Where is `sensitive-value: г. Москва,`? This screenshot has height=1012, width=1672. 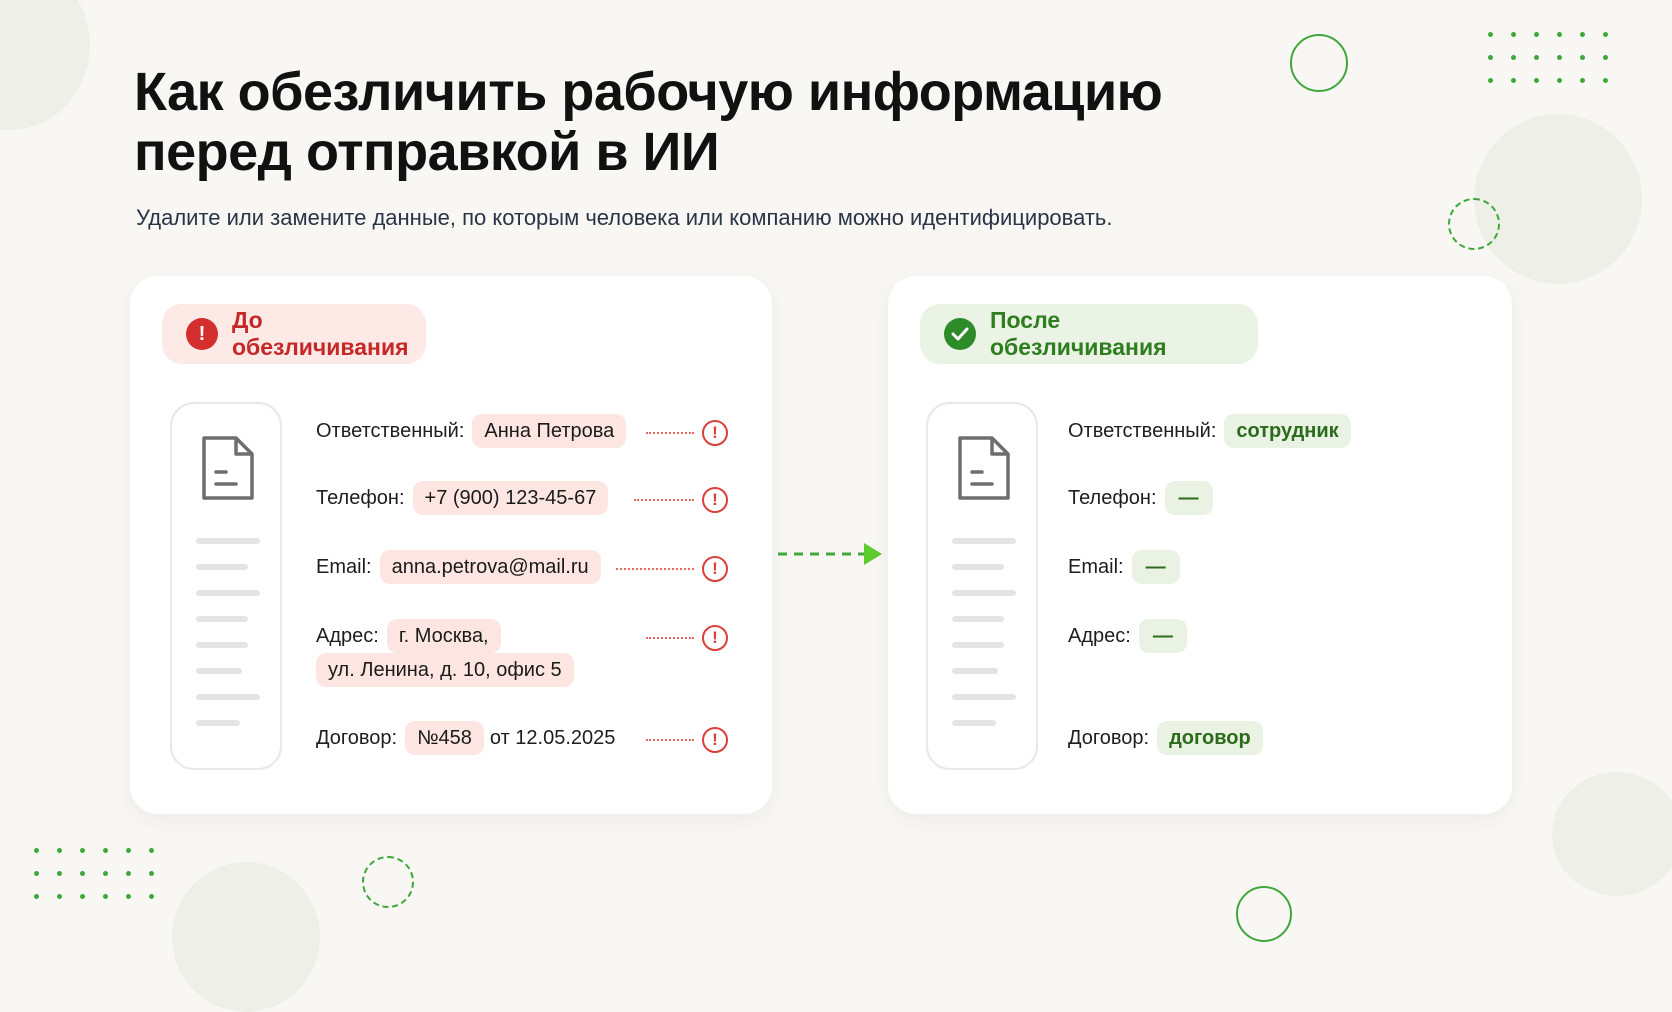 sensitive-value: г. Москва, is located at coordinates (443, 636).